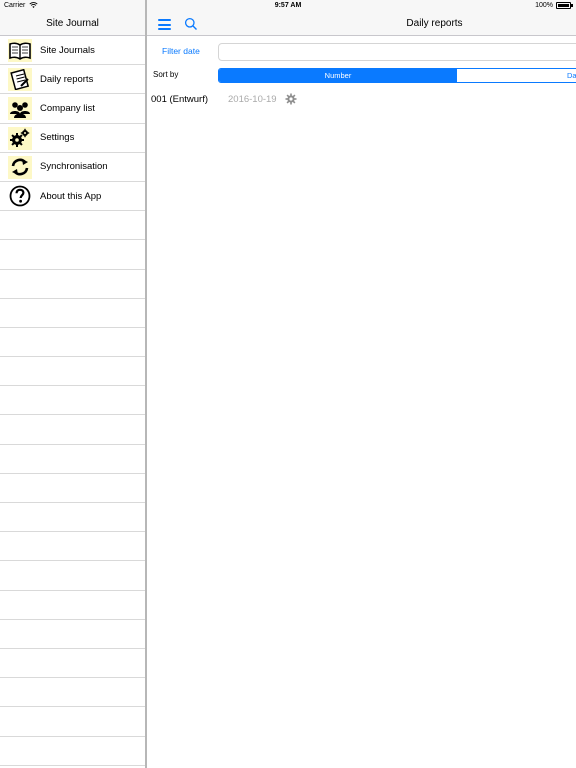 The width and height of the screenshot is (576, 768). What do you see at coordinates (20, 196) in the screenshot?
I see `question-icon` at bounding box center [20, 196].